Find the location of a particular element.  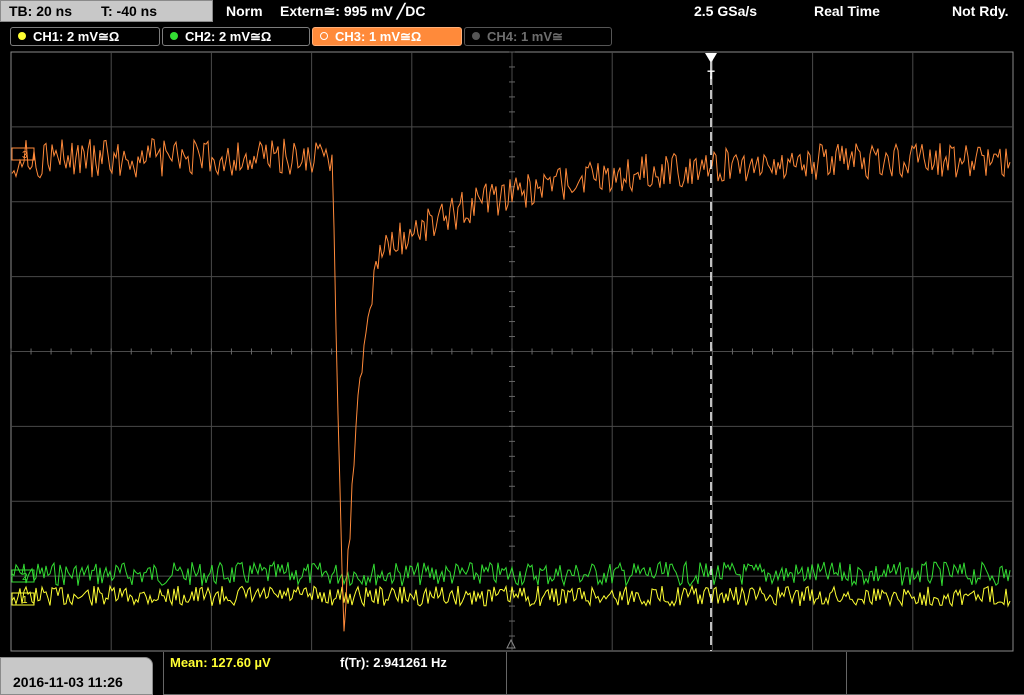

trigger-marker-label: T is located at coordinates (711, 75).